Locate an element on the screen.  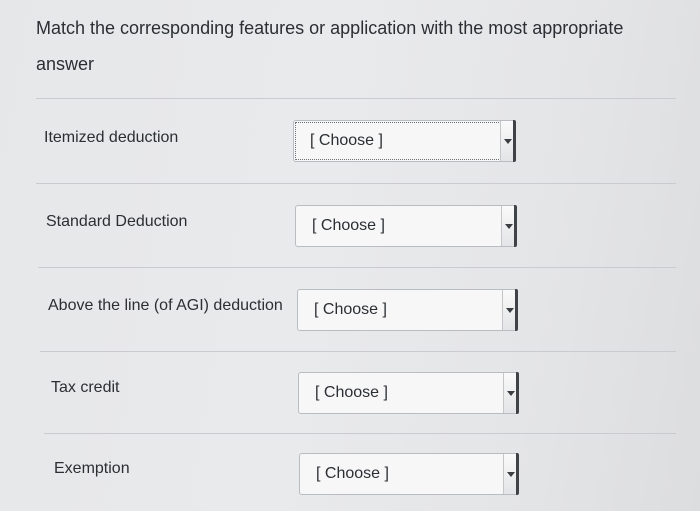
answer-select-itemized-deduction: [ Choose ] is located at coordinates (404, 141).